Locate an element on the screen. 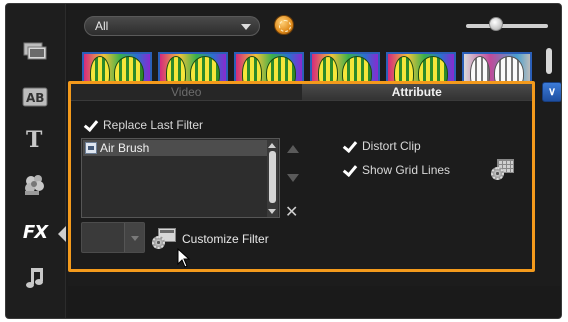 This screenshot has height=322, width=568. filter-item-icon is located at coordinates (91, 148).